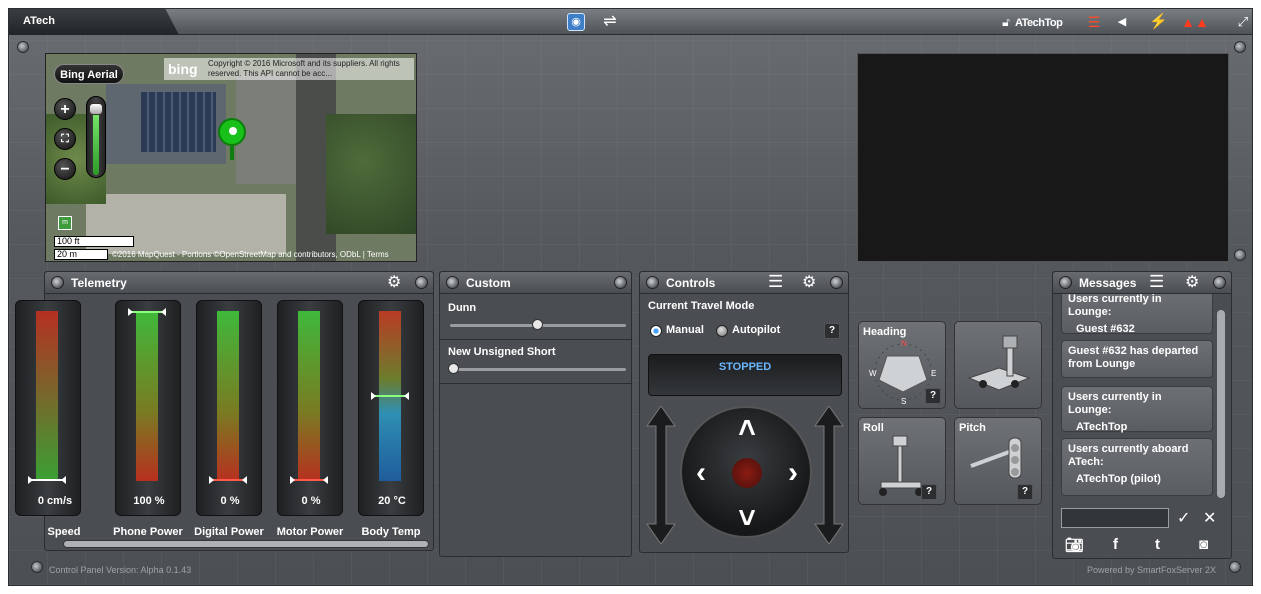 This screenshot has width=1261, height=594. Describe the element at coordinates (685, 330) in the screenshot. I see `manual-radio-label: Manual` at that location.